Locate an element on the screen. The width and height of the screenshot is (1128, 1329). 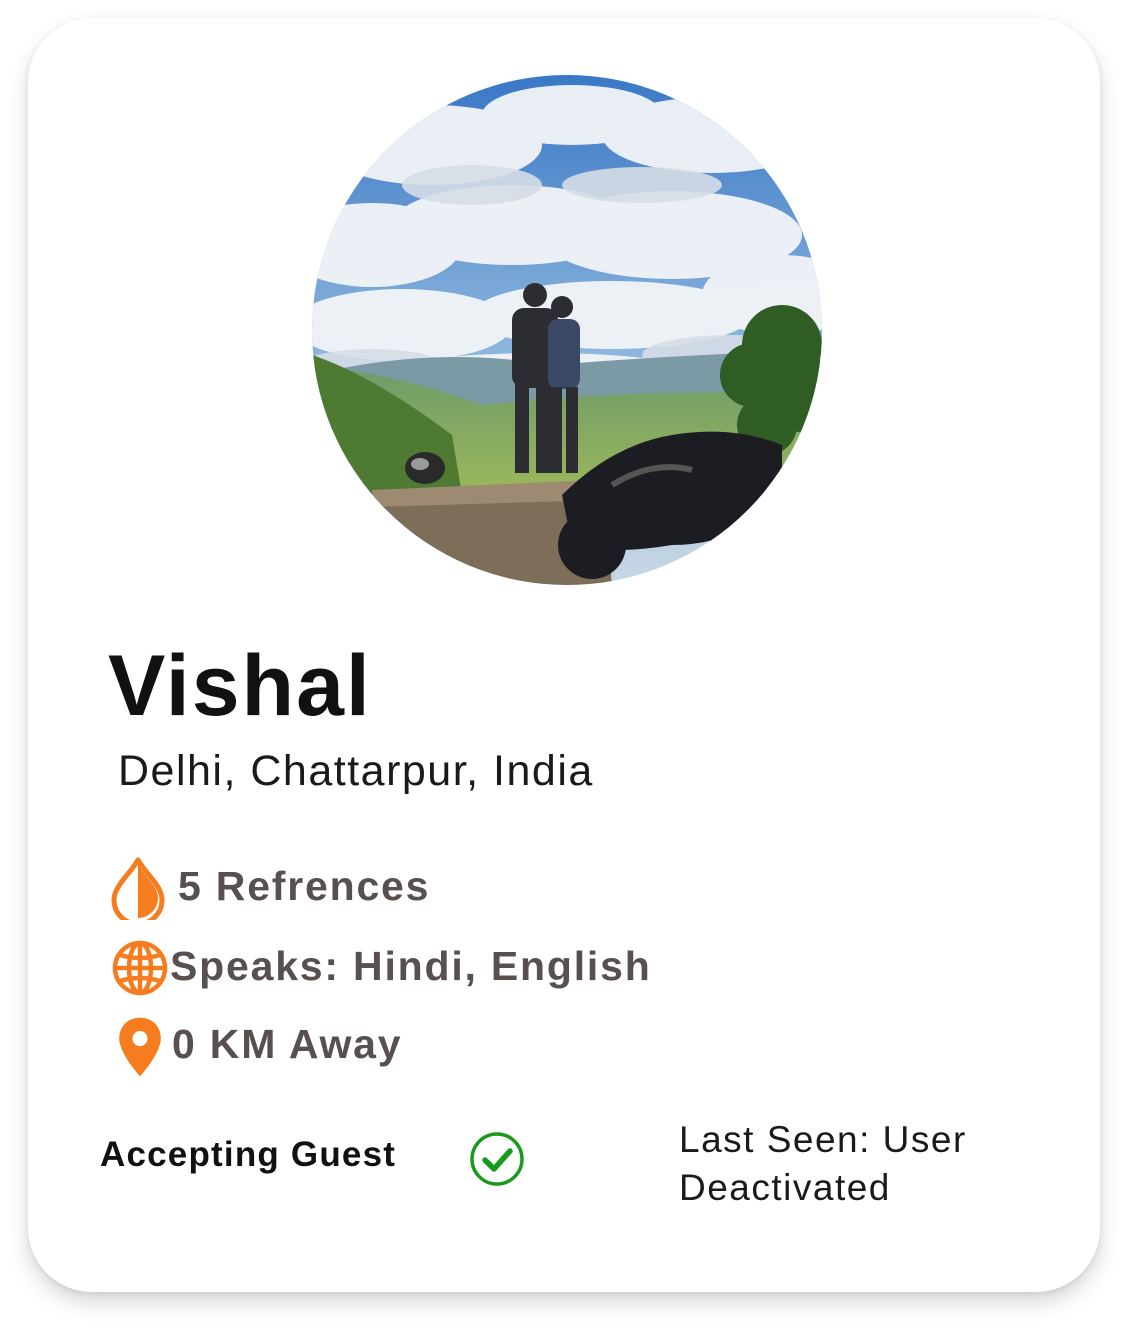
profile-name: Vishal is located at coordinates (240, 686).